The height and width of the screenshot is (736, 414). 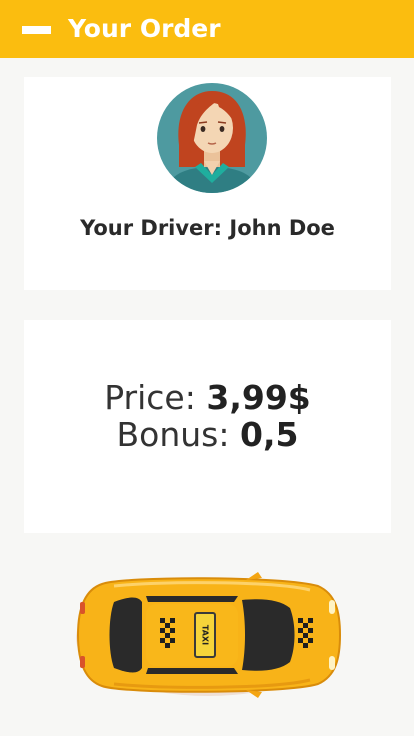 What do you see at coordinates (144, 28) in the screenshot?
I see `page-title: Your Order` at bounding box center [144, 28].